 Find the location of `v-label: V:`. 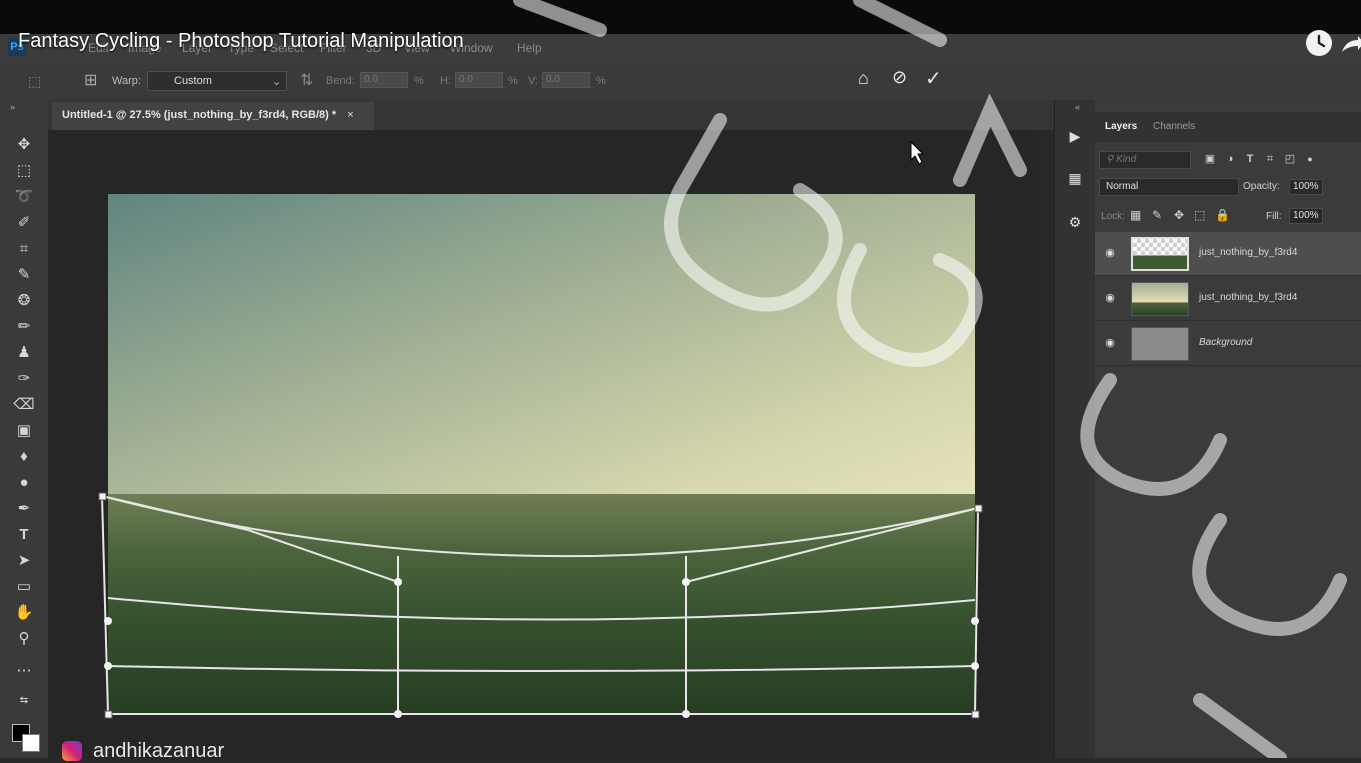

v-label: V: is located at coordinates (533, 81).